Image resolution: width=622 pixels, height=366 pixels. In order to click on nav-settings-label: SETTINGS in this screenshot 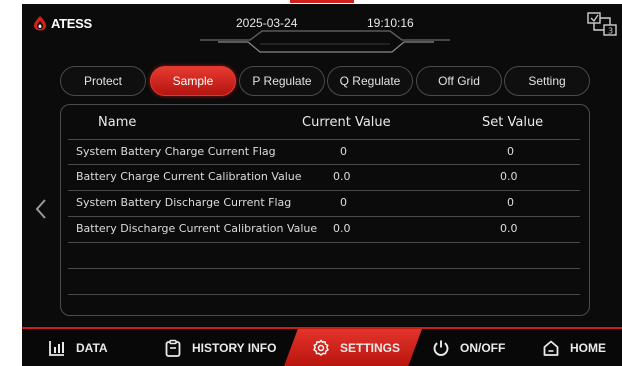, I will do `click(370, 347)`.